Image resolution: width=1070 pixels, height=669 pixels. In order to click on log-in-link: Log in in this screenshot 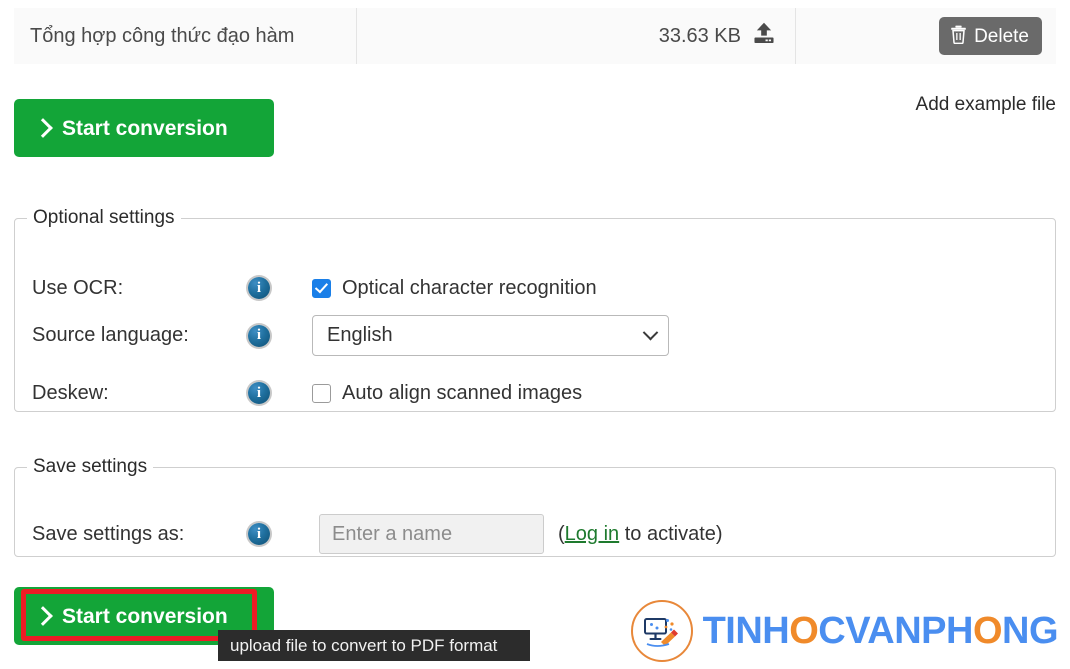, I will do `click(592, 534)`.